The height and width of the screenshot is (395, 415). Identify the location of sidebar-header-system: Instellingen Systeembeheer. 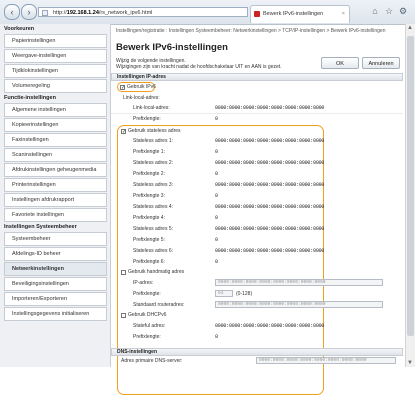
(40, 227).